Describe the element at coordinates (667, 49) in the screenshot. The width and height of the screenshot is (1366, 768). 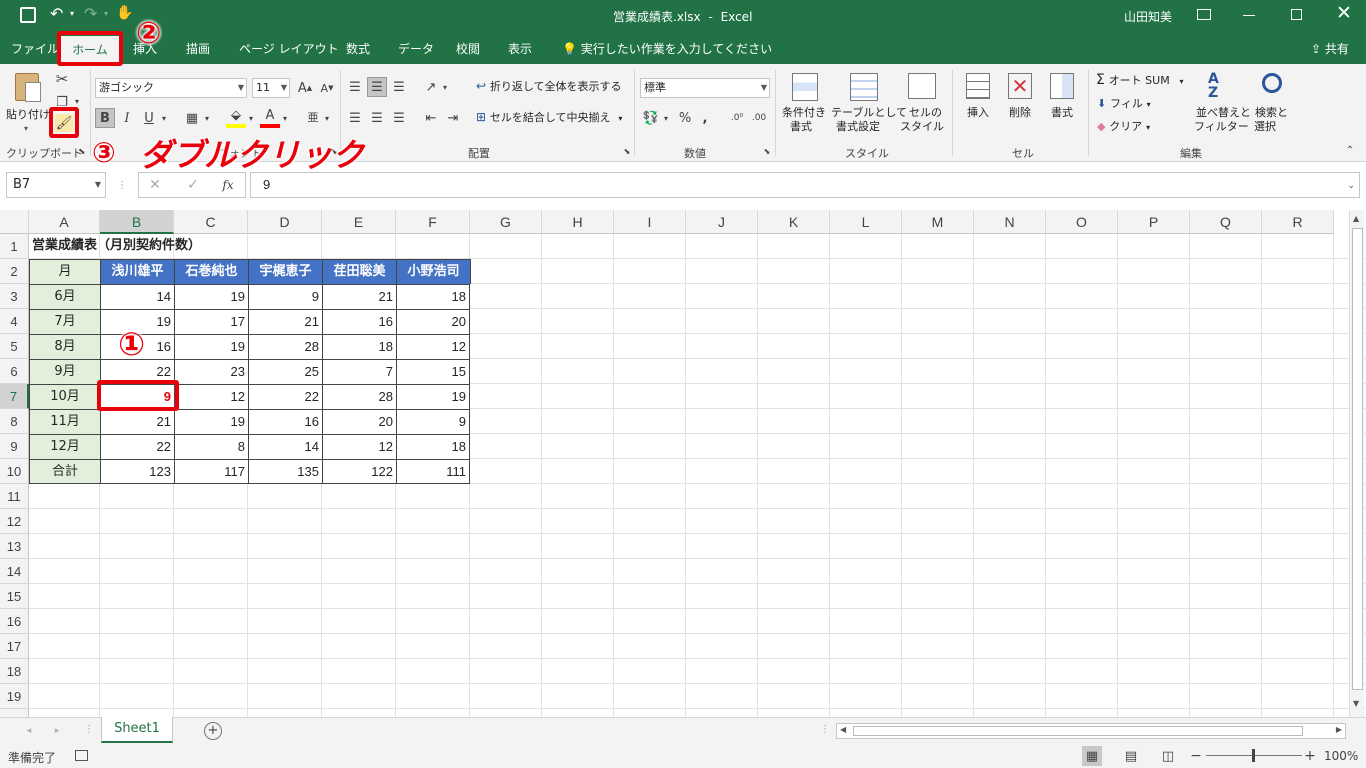
I see `tell-me-box: 💡 実行したい作業を入力してください` at that location.